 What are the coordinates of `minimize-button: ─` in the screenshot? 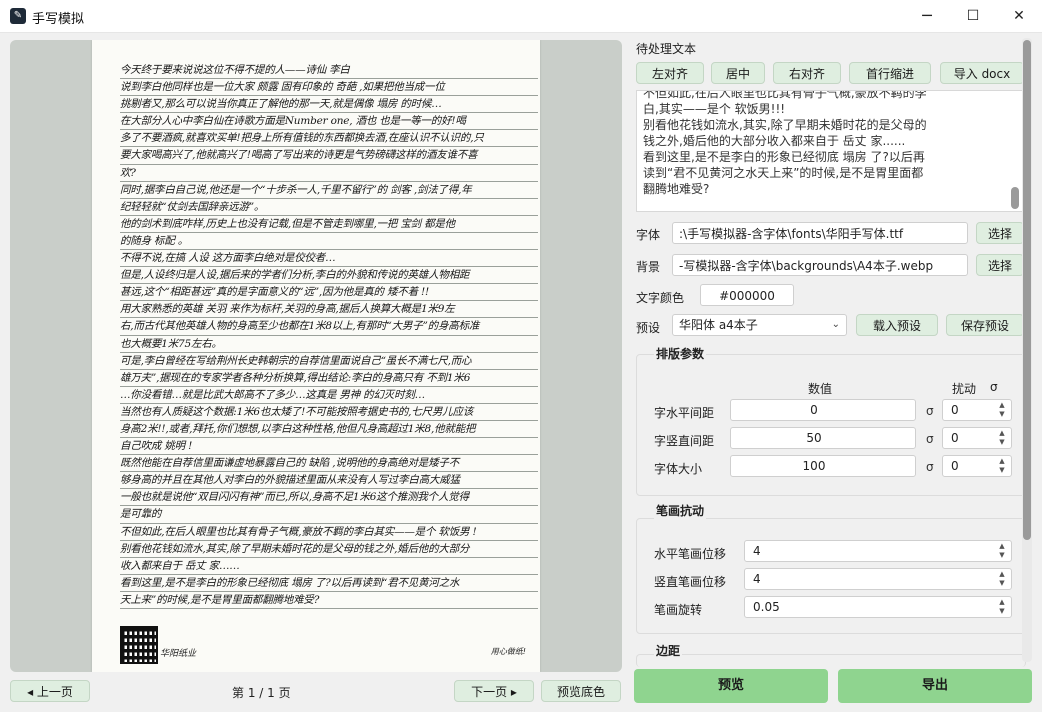 It's located at (927, 16).